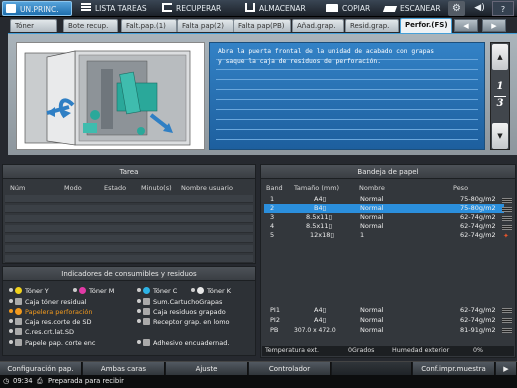 The image size is (517, 388). What do you see at coordinates (90, 25) in the screenshot?
I see `tab-waste-box: Bote recup.` at bounding box center [90, 25].